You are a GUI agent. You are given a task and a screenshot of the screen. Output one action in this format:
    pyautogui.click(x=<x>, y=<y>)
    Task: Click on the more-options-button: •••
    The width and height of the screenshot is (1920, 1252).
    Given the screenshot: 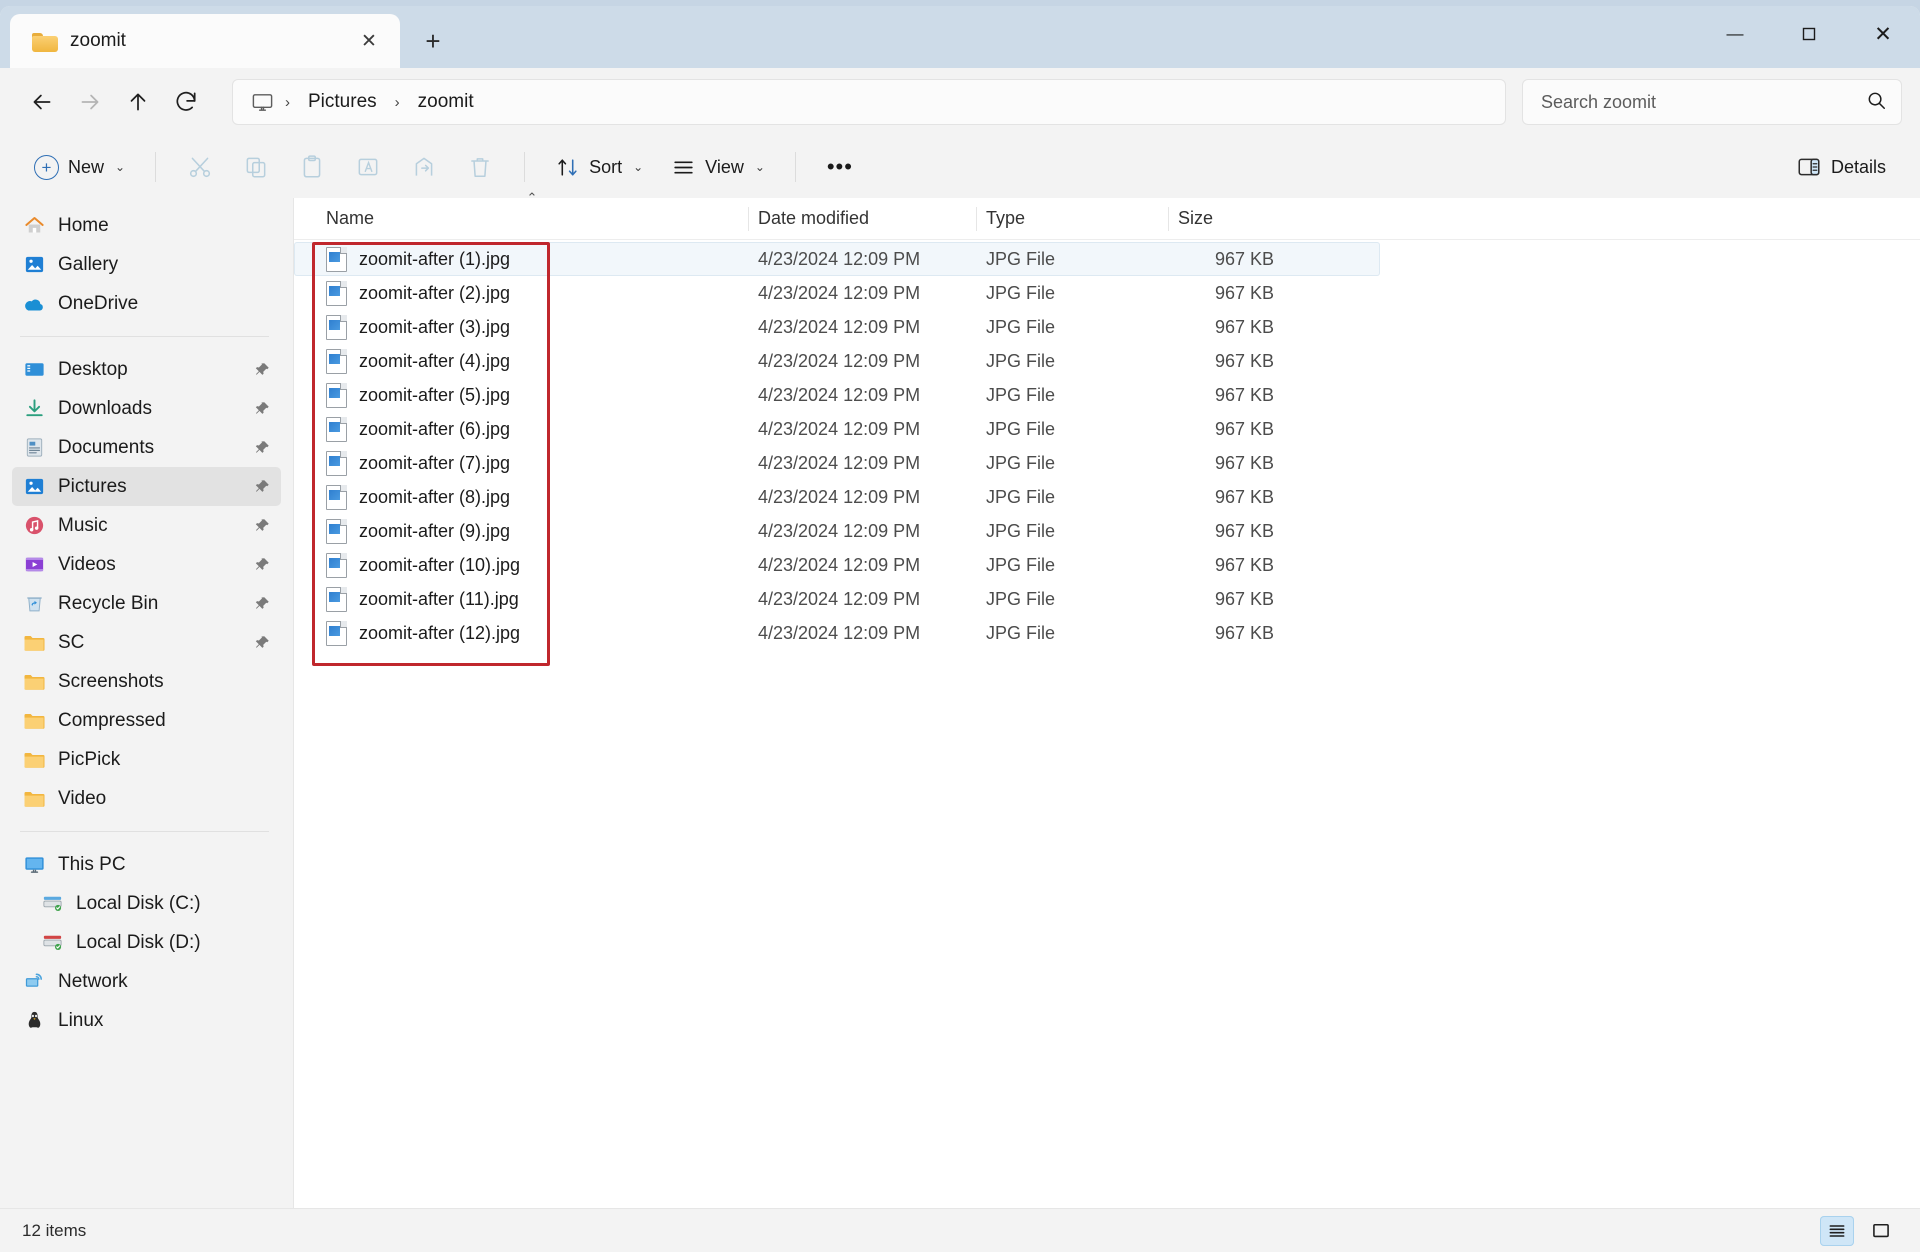 What is the action you would take?
    pyautogui.click(x=840, y=167)
    